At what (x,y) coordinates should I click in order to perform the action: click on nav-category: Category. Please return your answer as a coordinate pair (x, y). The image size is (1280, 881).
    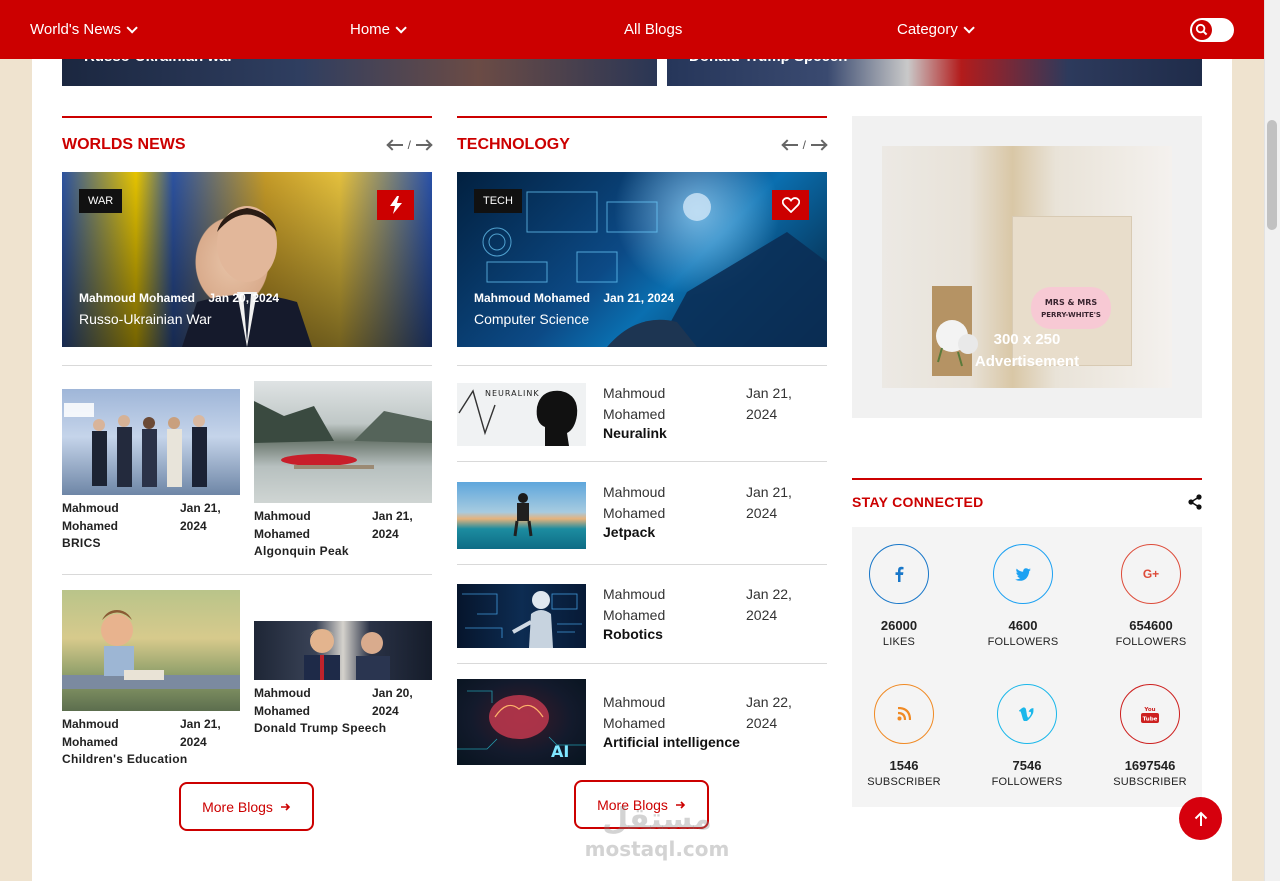
    Looking at the image, I should click on (936, 29).